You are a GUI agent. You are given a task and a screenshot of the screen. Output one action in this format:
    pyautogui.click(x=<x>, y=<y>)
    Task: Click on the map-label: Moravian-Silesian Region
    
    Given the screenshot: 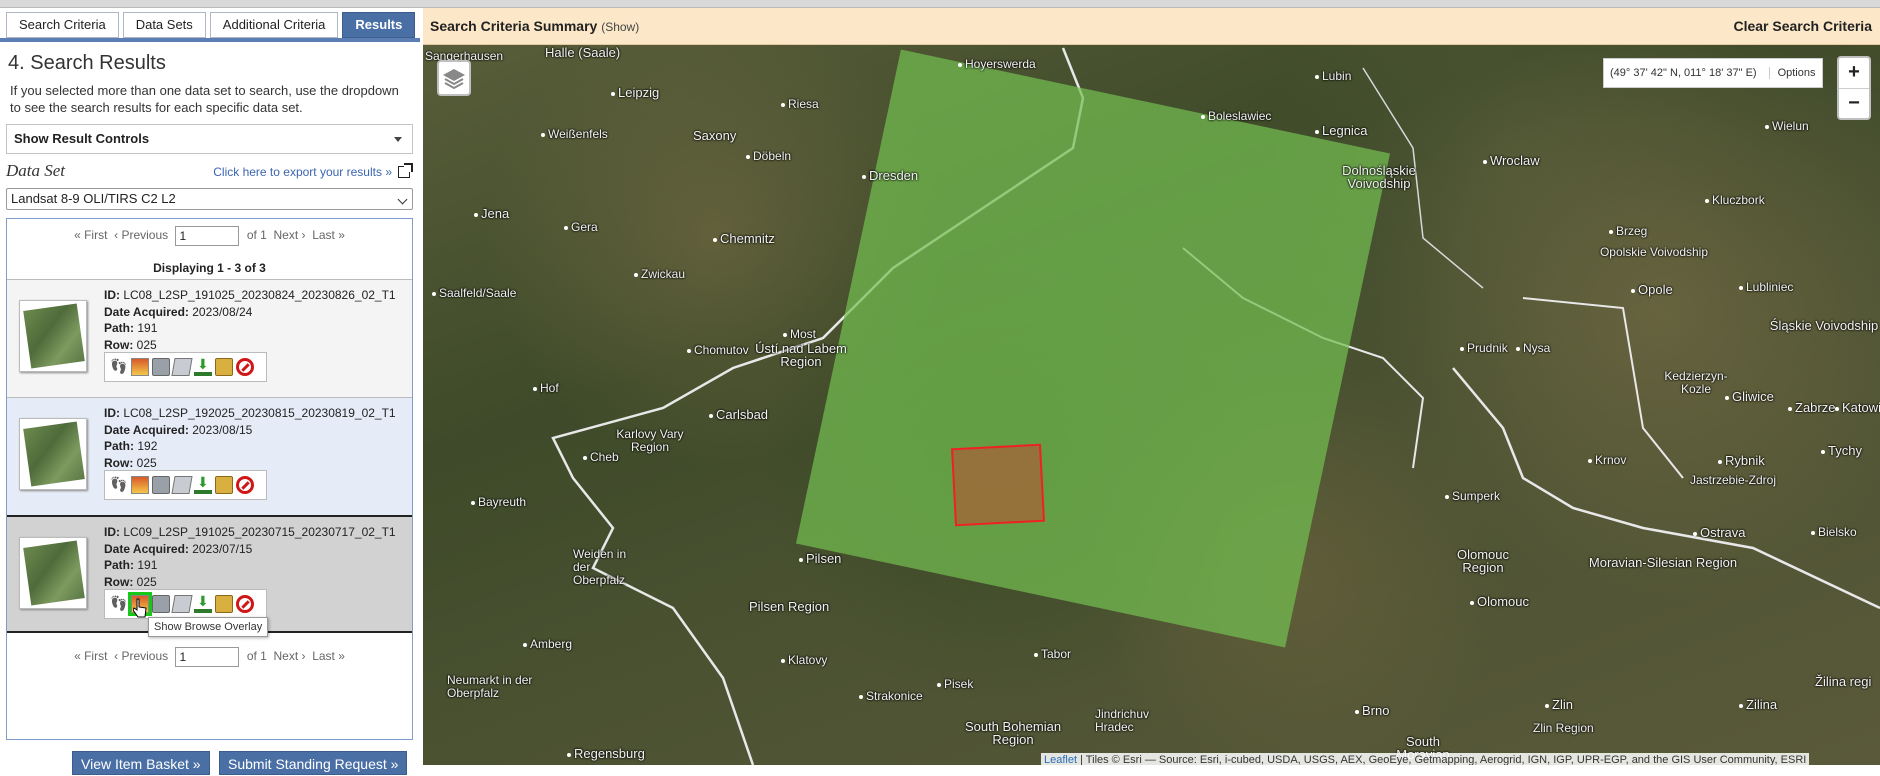 What is the action you would take?
    pyautogui.click(x=1663, y=562)
    